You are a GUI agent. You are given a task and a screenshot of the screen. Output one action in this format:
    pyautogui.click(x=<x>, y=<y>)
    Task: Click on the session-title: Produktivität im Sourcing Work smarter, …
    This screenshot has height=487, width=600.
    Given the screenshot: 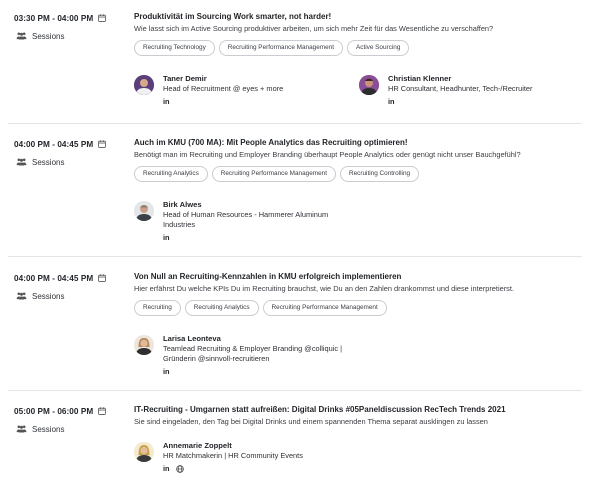 What is the action you would take?
    pyautogui.click(x=359, y=16)
    